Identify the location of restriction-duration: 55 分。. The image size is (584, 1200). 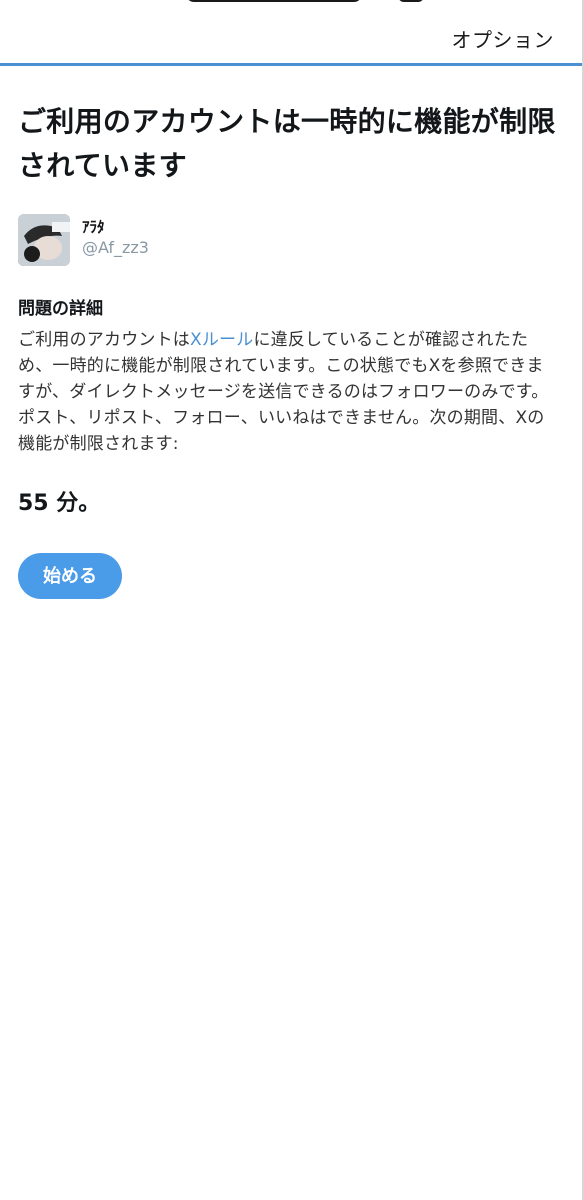
(59, 503).